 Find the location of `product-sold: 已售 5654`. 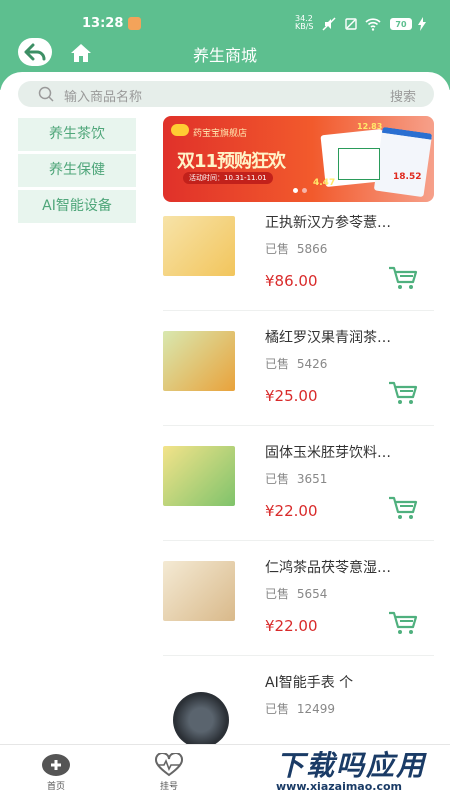

product-sold: 已售 5654 is located at coordinates (296, 593).